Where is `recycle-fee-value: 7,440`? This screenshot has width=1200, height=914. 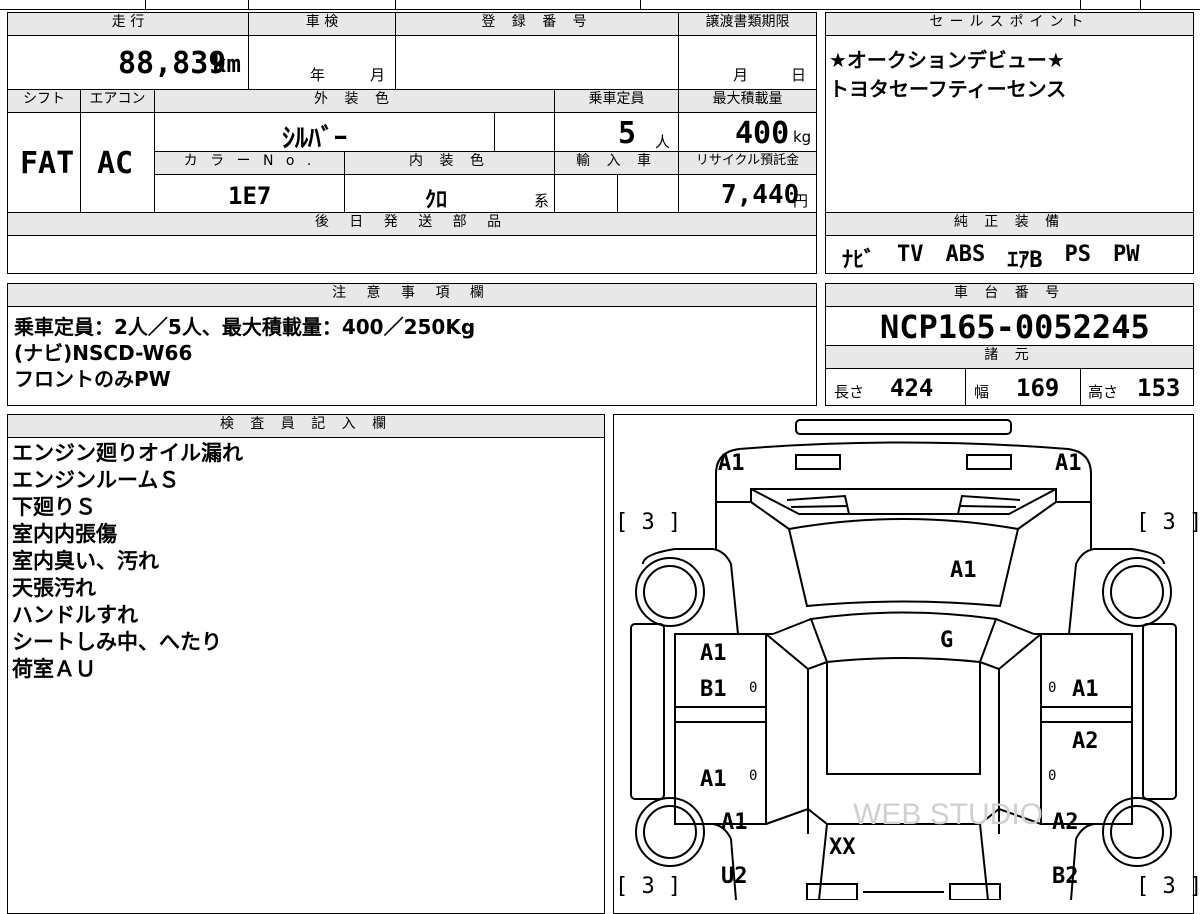
recycle-fee-value: 7,440 is located at coordinates (760, 195).